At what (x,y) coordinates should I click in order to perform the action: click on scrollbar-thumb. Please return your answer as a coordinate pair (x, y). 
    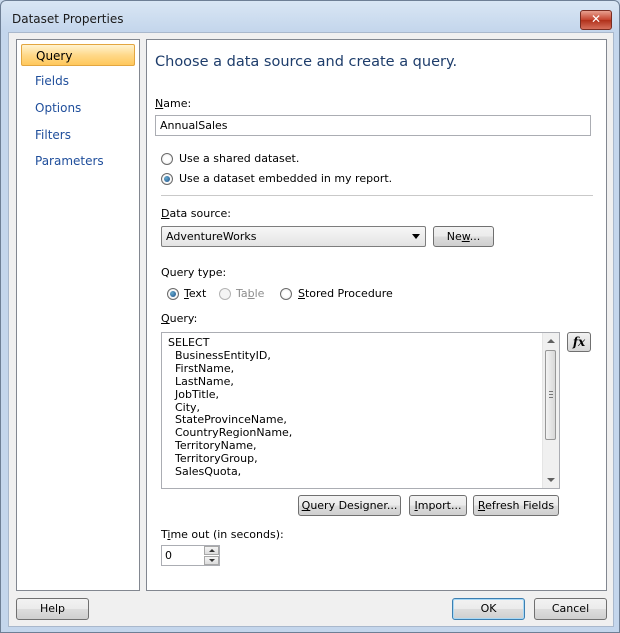
    Looking at the image, I should click on (550, 395).